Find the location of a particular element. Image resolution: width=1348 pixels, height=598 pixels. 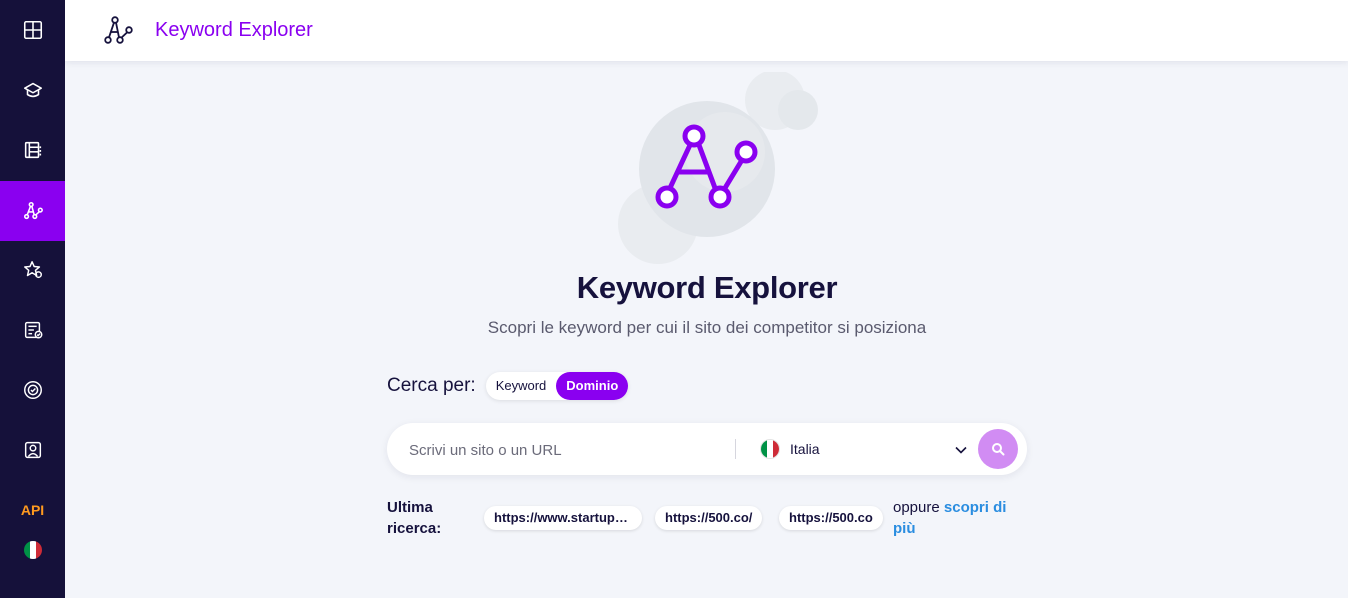

page-title: Keyword Explorer is located at coordinates (707, 287).